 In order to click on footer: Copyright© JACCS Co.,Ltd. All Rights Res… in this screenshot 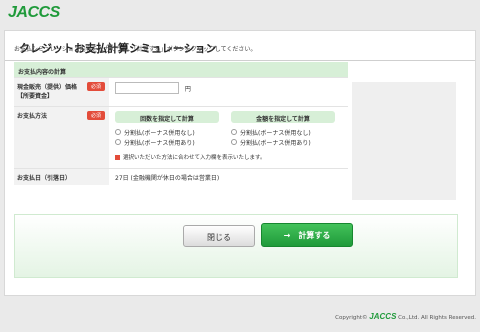, I will do `click(388, 316)`.